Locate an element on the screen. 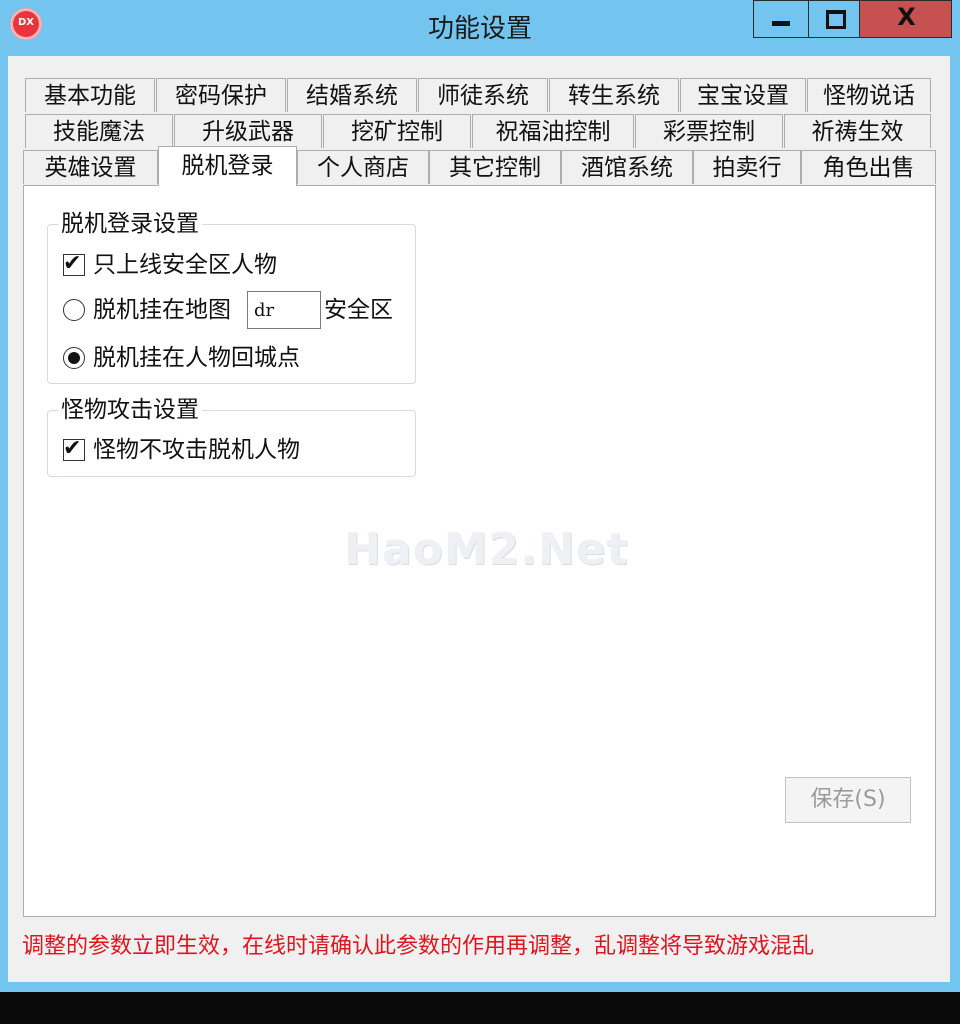 The image size is (960, 1024). tab-skill-magic: 技能魔法 is located at coordinates (99, 131).